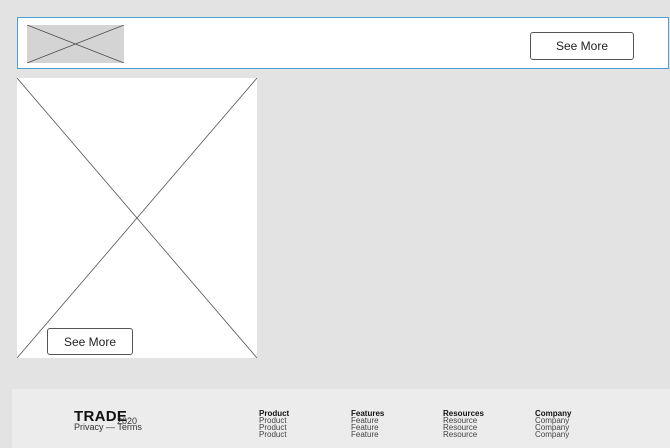 This screenshot has width=670, height=448. Describe the element at coordinates (274, 435) in the screenshot. I see `footer-link: Product` at that location.